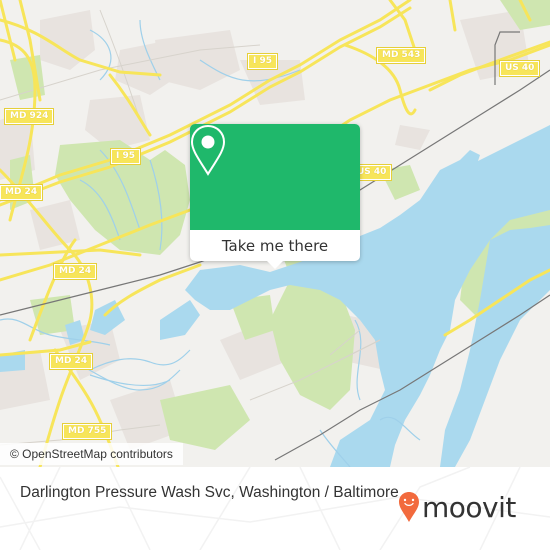  I want to click on map-attribution: © OpenStreetMap contributors, so click(91, 454).